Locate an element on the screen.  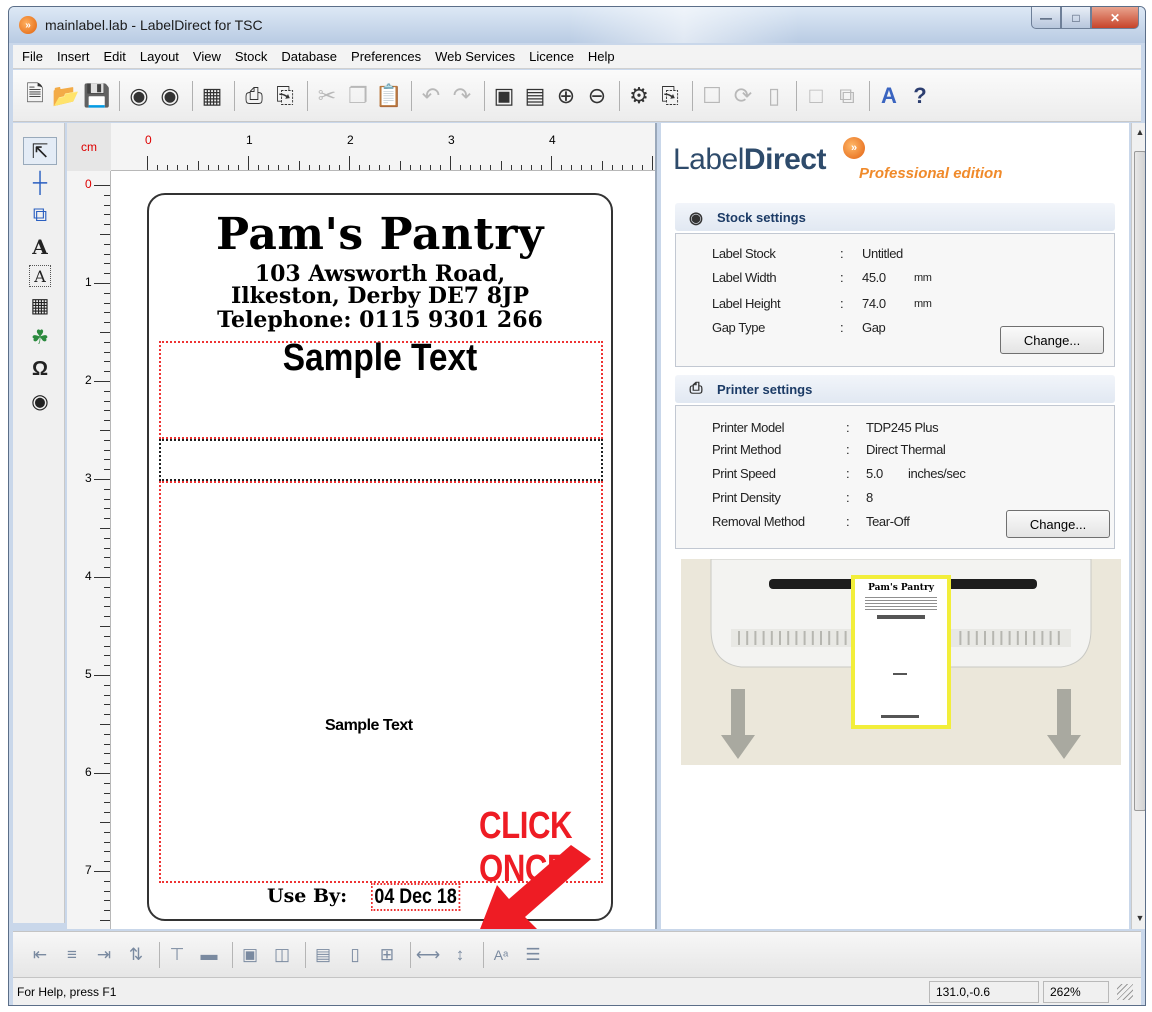
scroll-up-icon: ▲ is located at coordinates (1139, 132).